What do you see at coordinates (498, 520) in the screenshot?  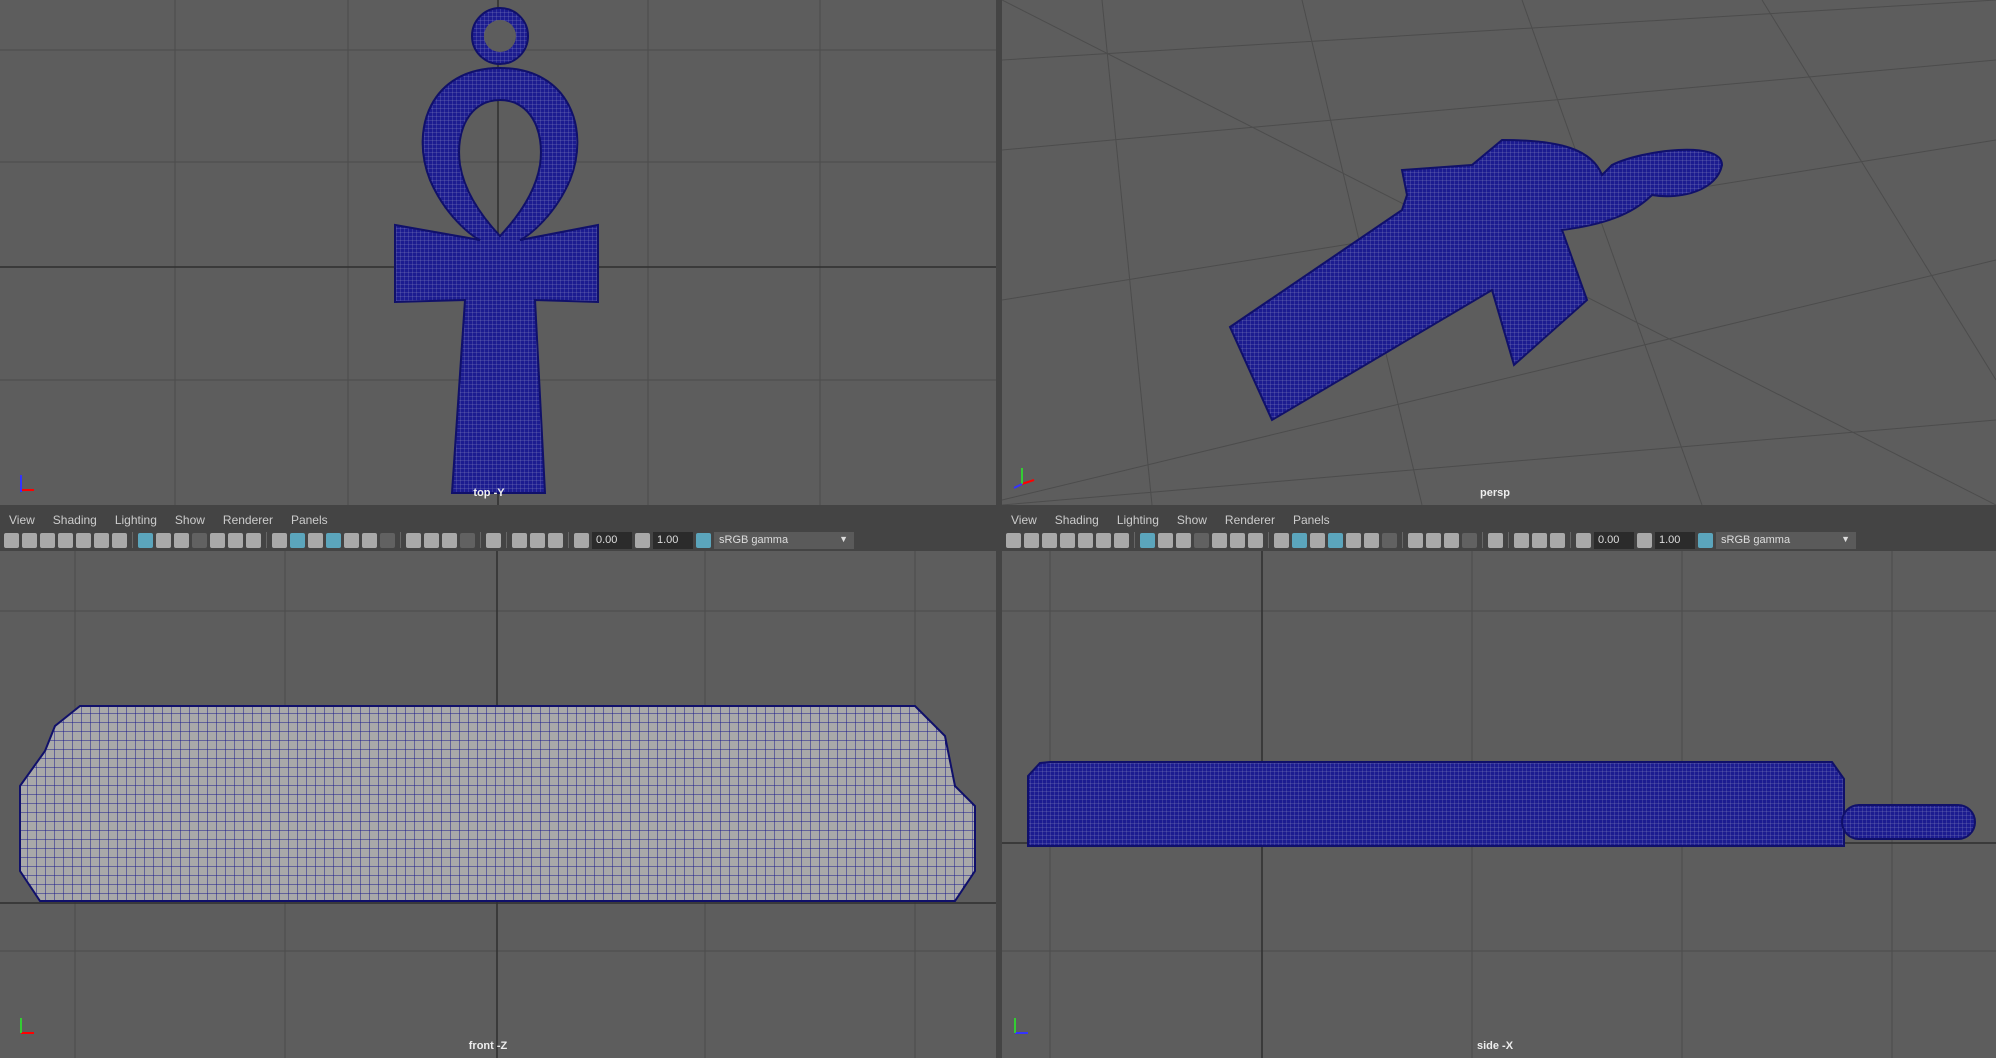 I see `panel-menubar-front: View Shading Lighting Show Renderer Panels` at bounding box center [498, 520].